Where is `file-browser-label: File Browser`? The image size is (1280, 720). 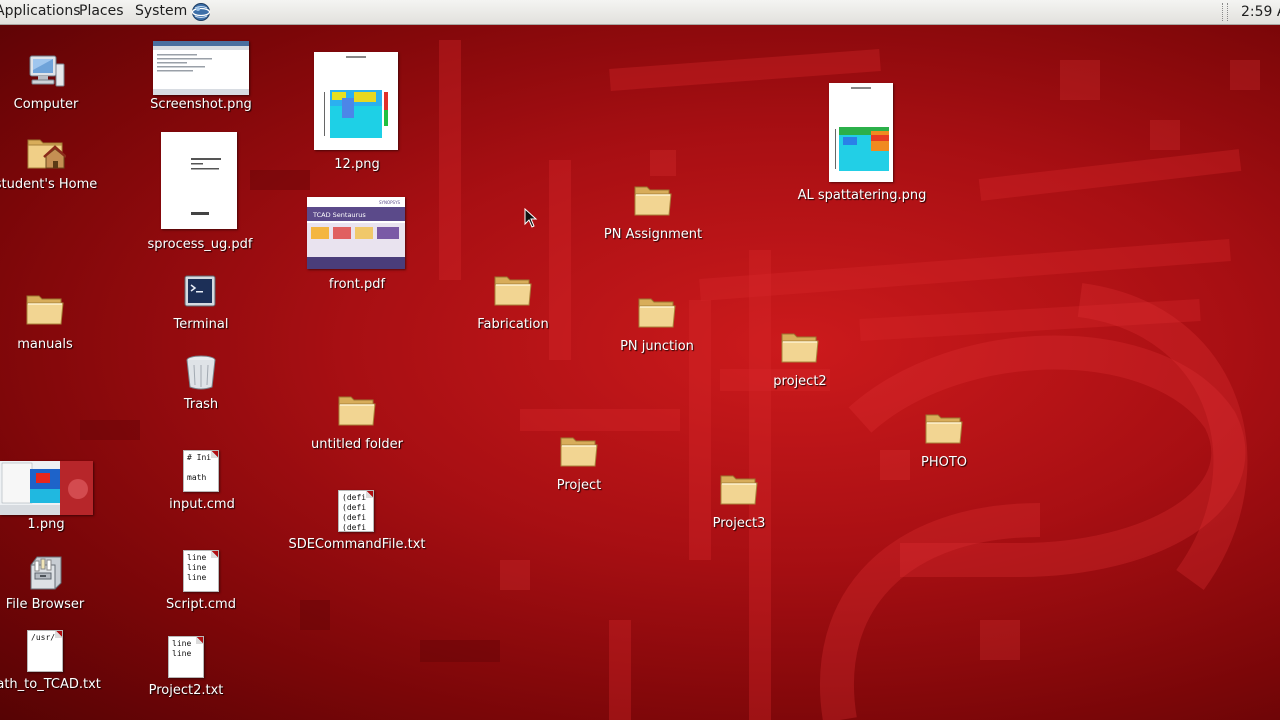 file-browser-label: File Browser is located at coordinates (45, 604).